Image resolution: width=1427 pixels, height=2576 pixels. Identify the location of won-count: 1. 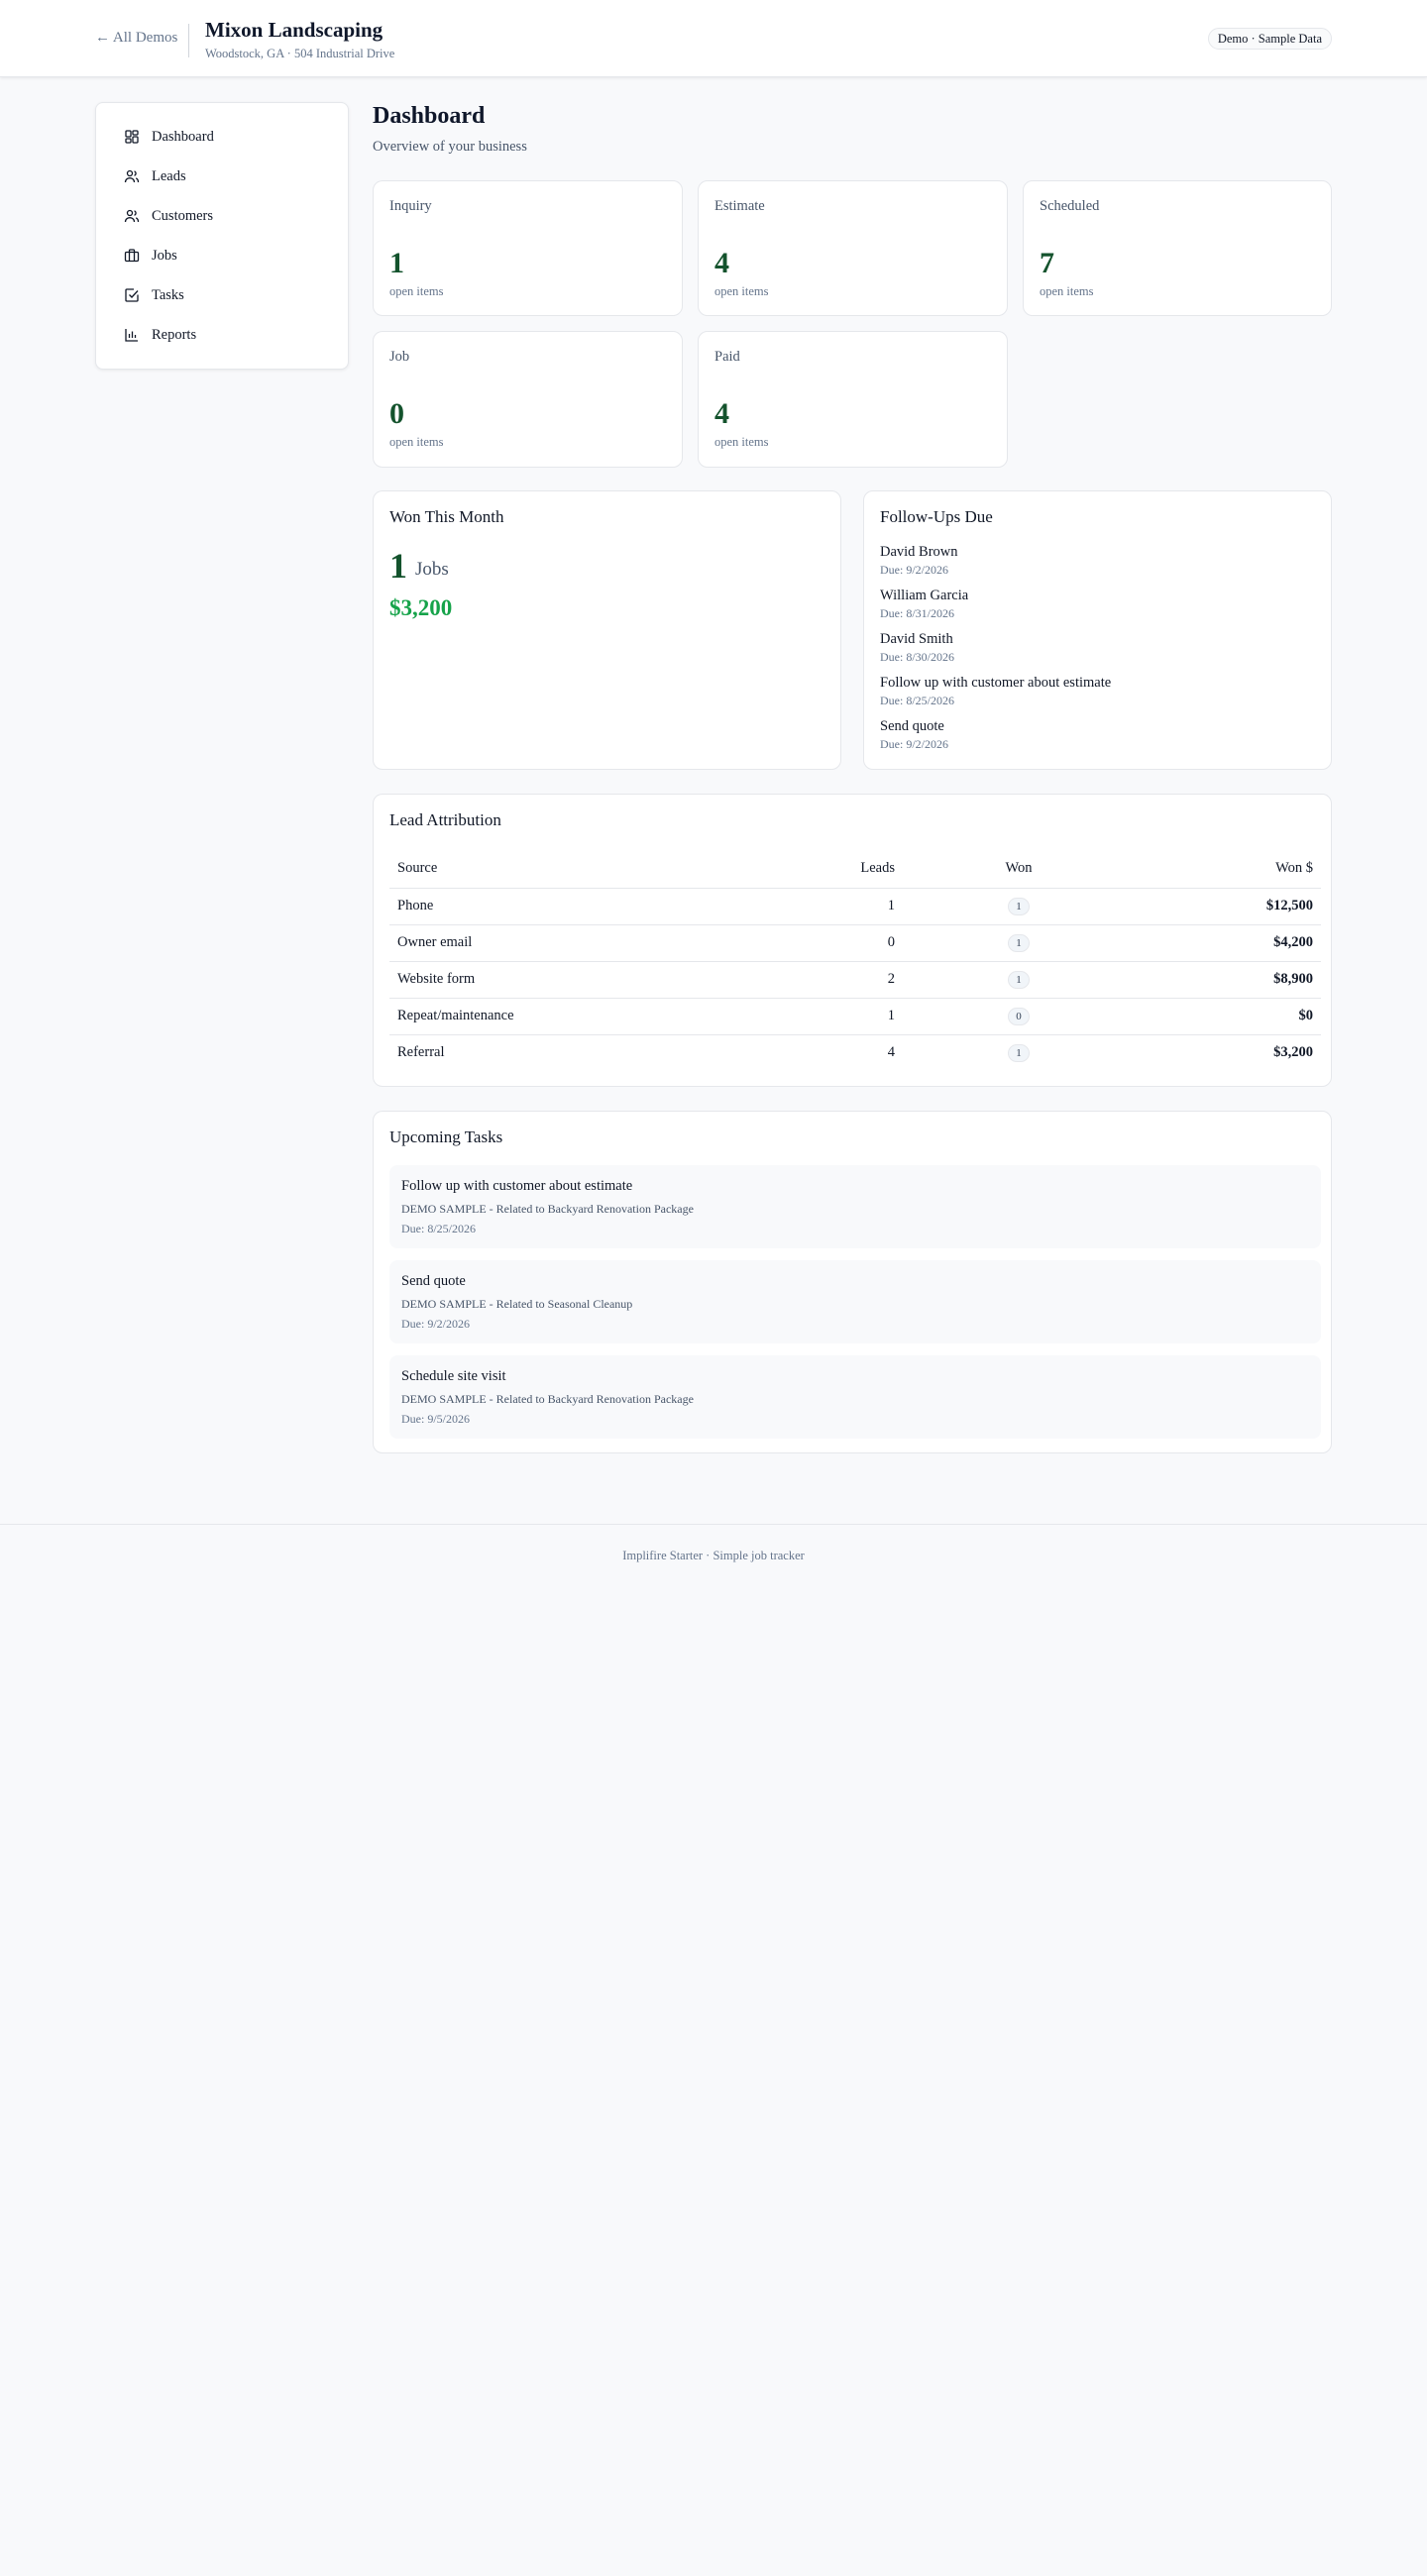
(398, 566).